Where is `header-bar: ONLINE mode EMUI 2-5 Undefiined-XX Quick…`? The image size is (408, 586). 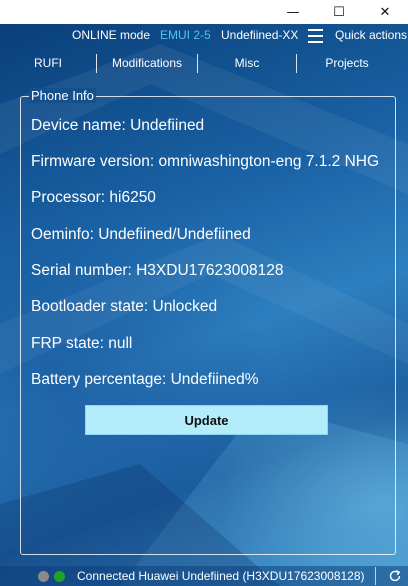 header-bar: ONLINE mode EMUI 2-5 Undefiined-XX Quick… is located at coordinates (204, 36).